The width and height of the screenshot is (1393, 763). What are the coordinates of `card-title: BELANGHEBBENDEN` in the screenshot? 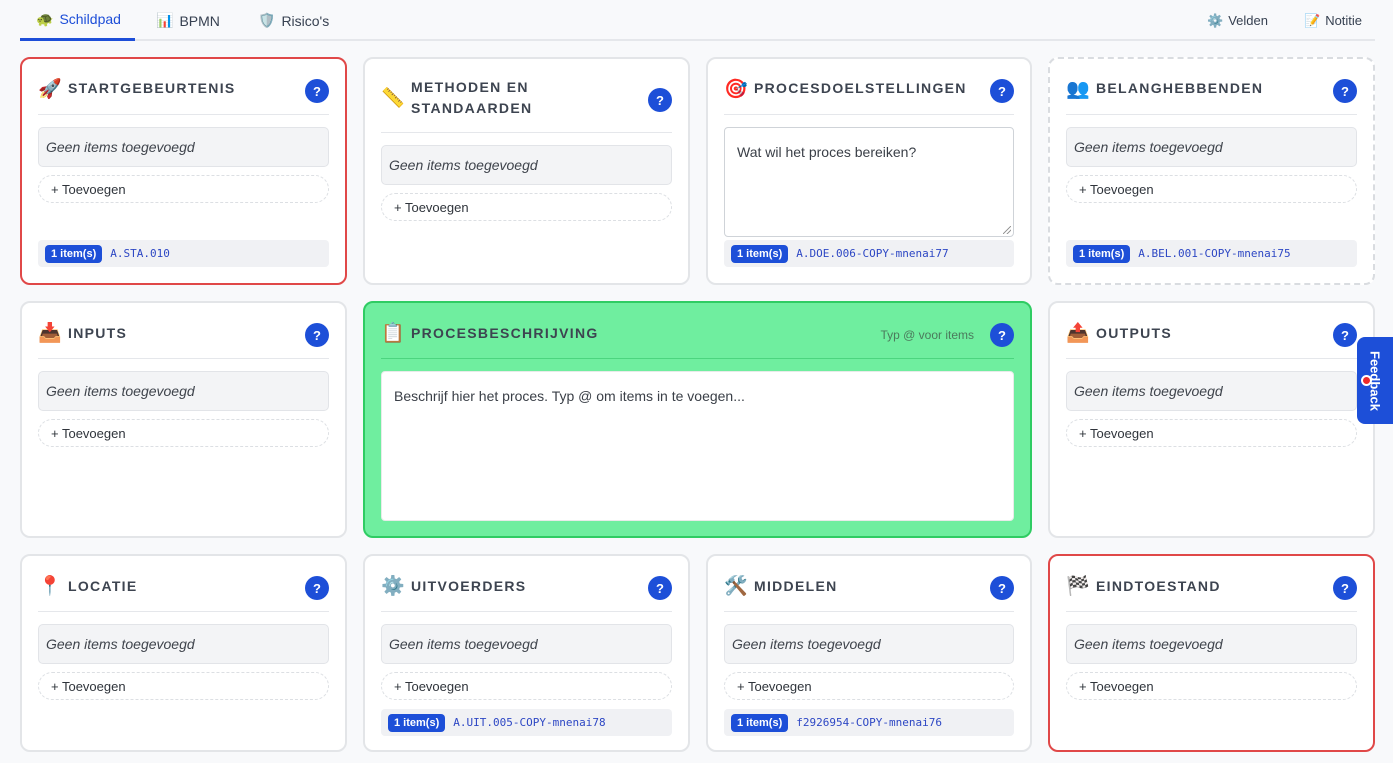 It's located at (1180, 88).